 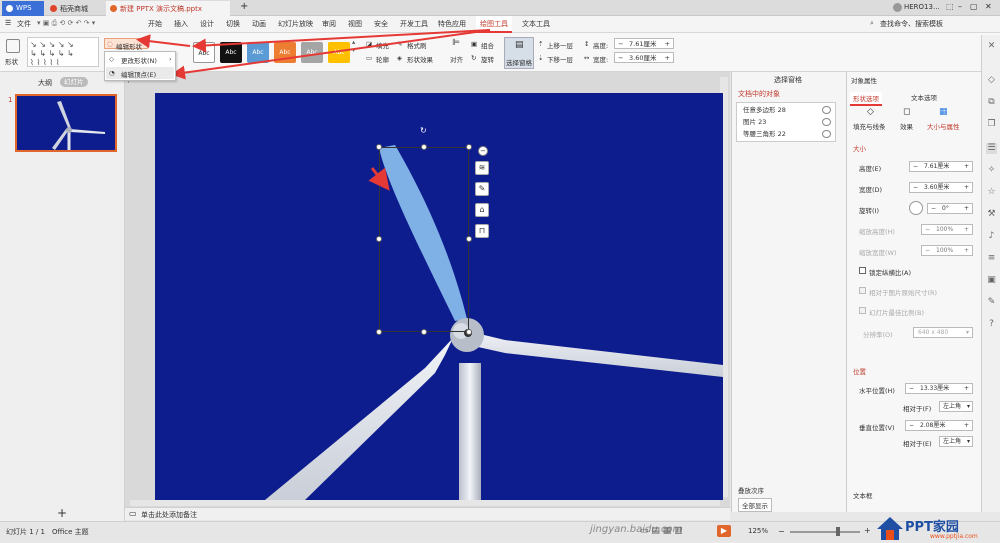 I want to click on size-section-label: 大小, so click(x=859, y=148).